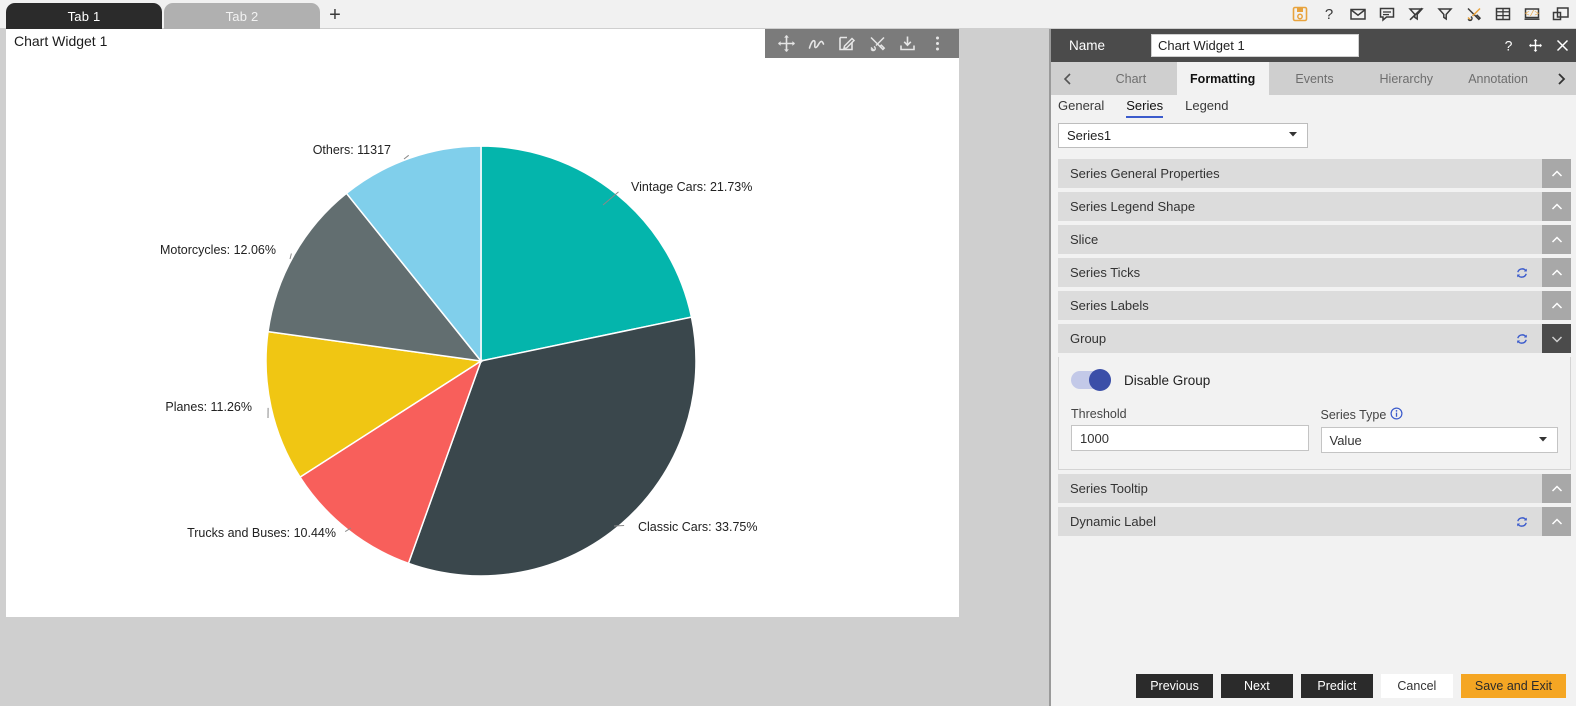 The width and height of the screenshot is (1576, 706). What do you see at coordinates (1068, 78) in the screenshot?
I see `tabs-prev-arrow` at bounding box center [1068, 78].